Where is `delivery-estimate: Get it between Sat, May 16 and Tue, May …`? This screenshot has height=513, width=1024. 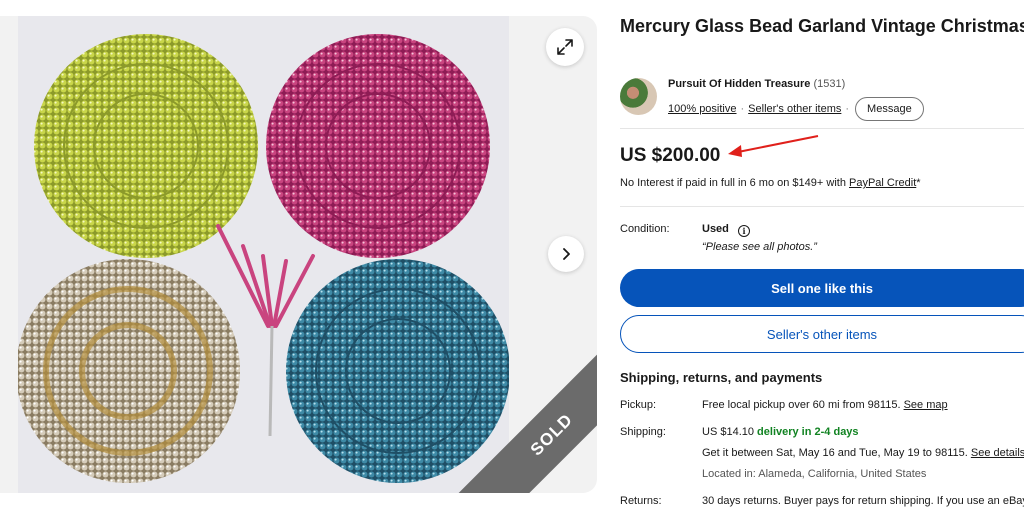
delivery-estimate: Get it between Sat, May 16 and Tue, May … is located at coordinates (835, 453).